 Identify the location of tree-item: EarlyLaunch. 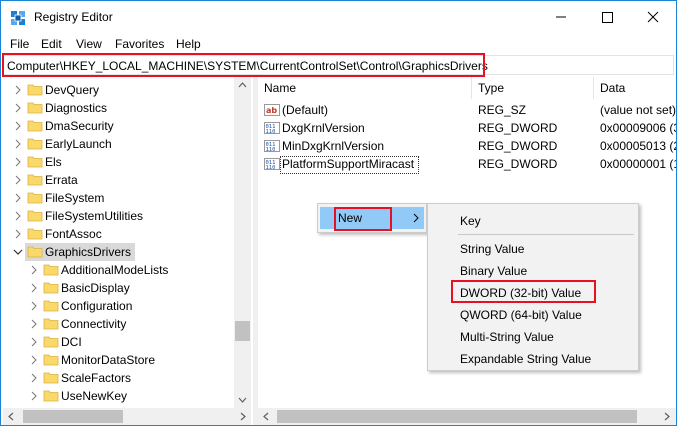
(118, 144).